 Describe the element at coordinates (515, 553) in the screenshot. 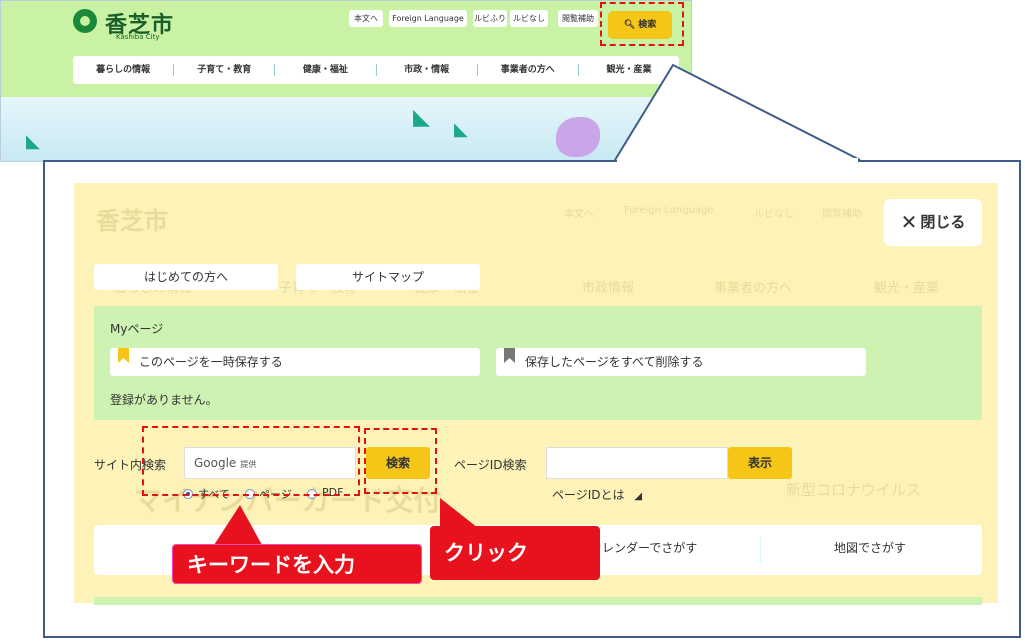

I see `click-callout: クリック` at that location.